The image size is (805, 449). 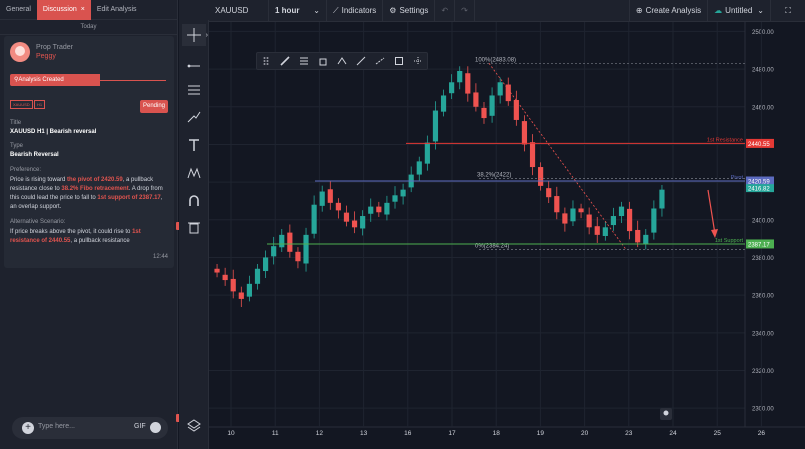 I want to click on x-tick-label: 19, so click(x=541, y=433).